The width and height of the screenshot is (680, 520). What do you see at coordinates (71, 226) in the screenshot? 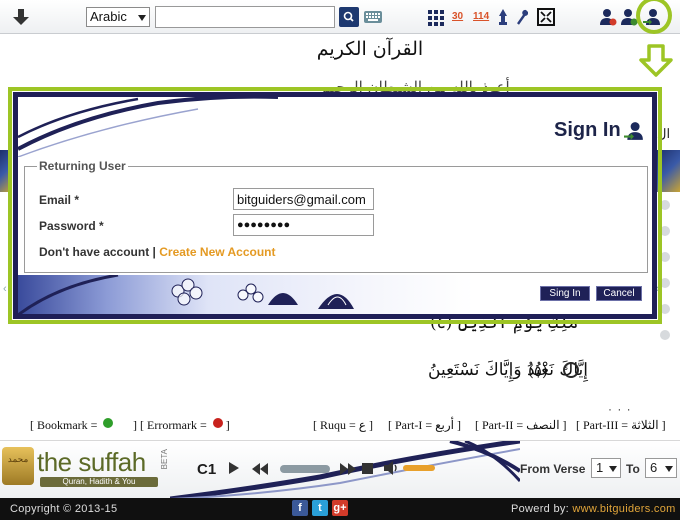
I see `password-label: Password *` at bounding box center [71, 226].